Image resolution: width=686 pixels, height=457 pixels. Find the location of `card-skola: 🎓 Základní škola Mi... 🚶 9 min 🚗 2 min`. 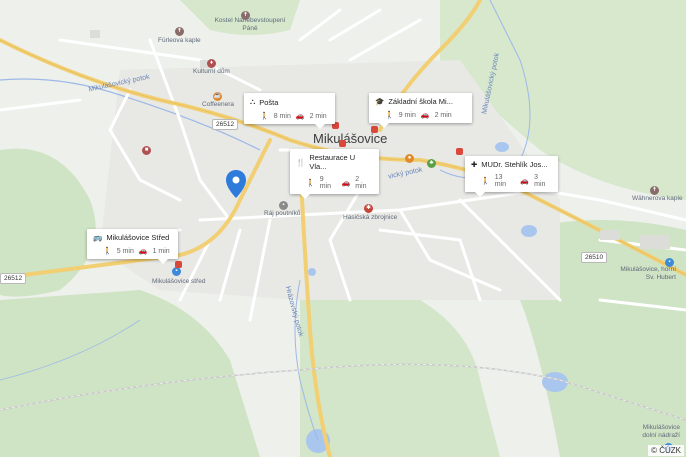

card-skola: 🎓 Základní škola Mi... 🚶 9 min 🚗 2 min is located at coordinates (420, 110).